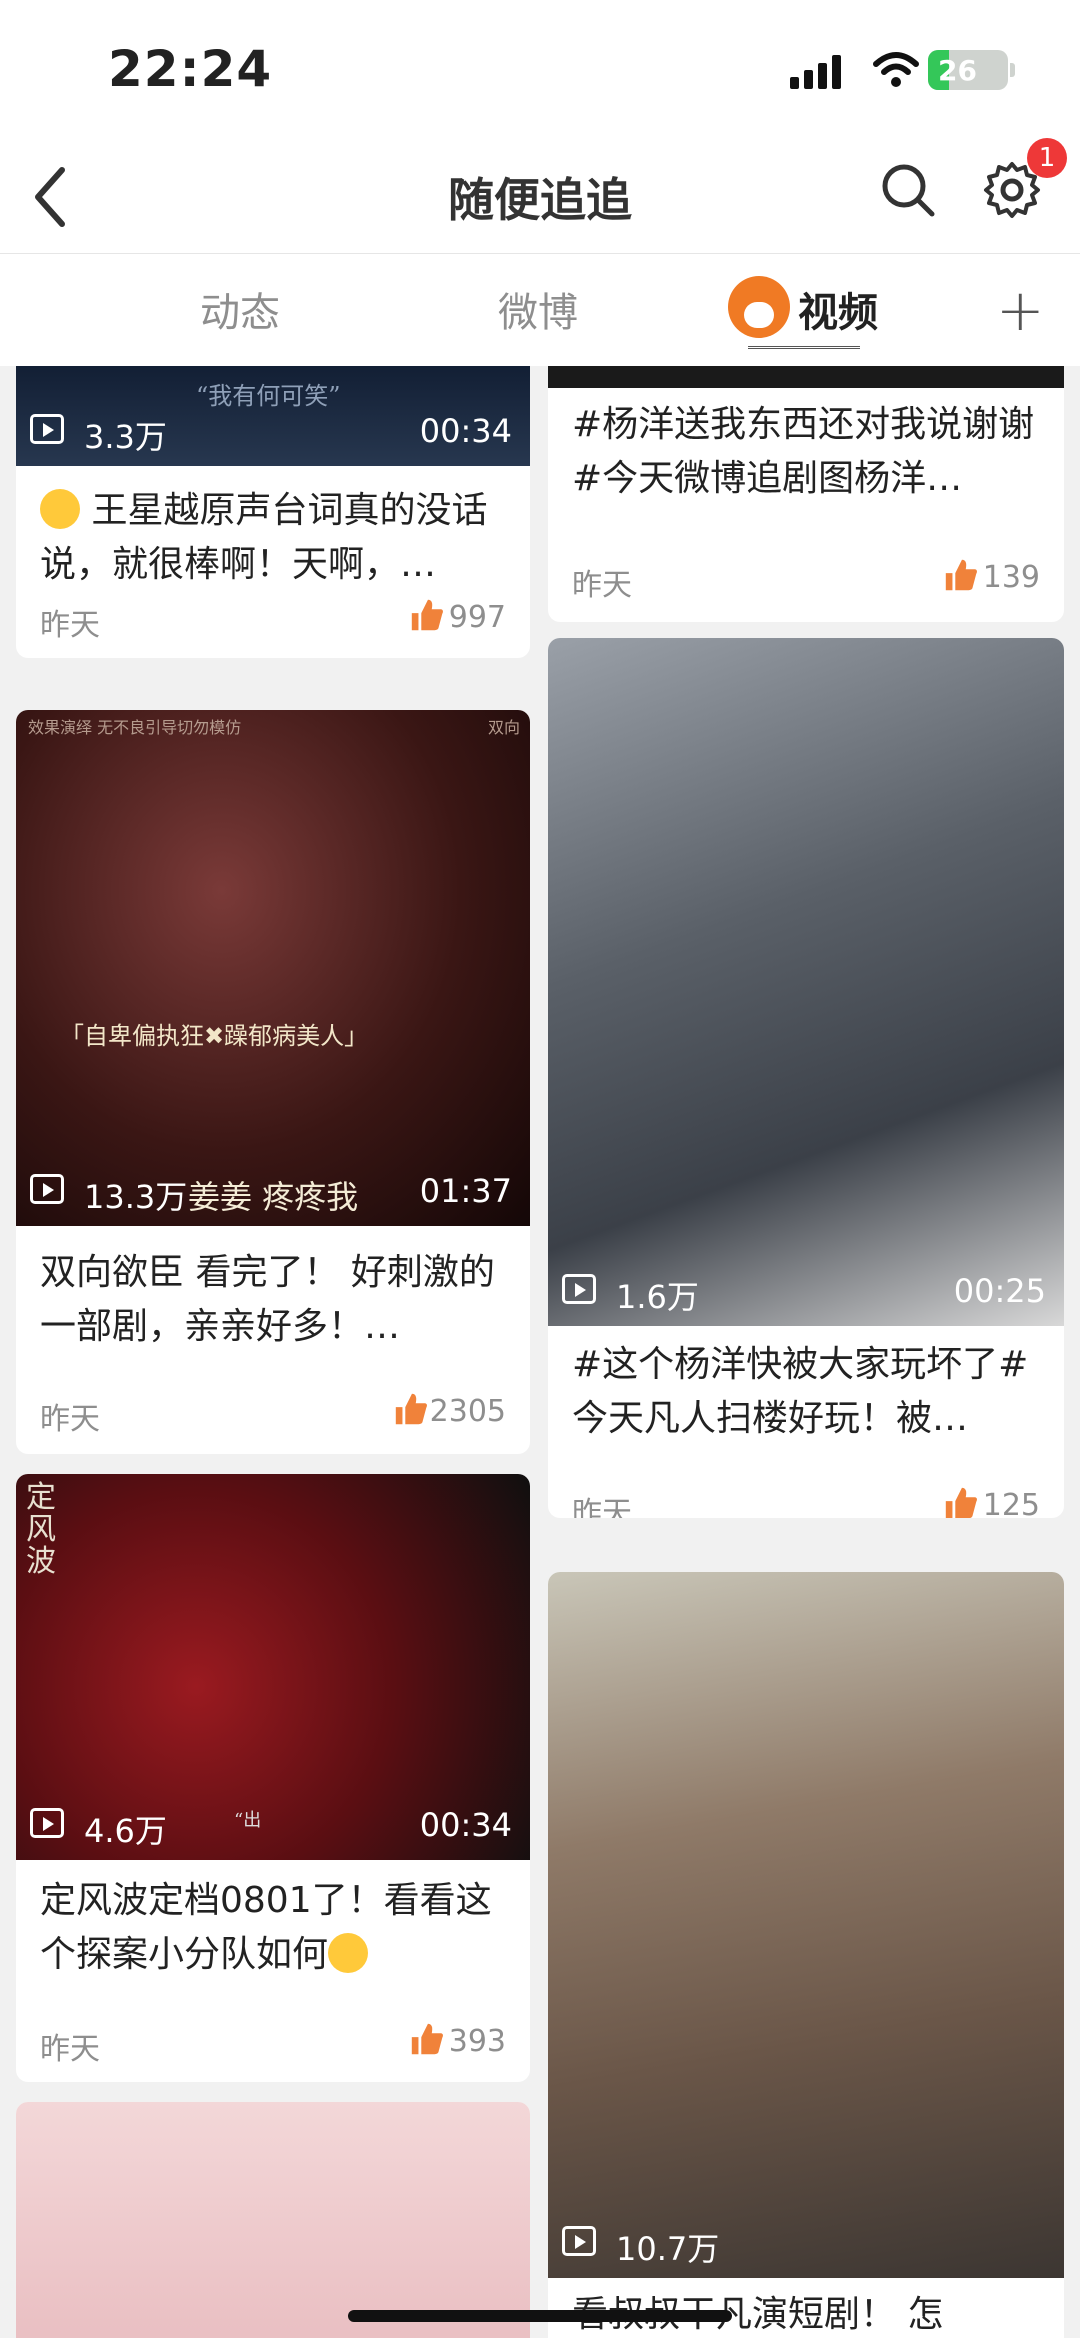 The width and height of the screenshot is (1080, 2338). What do you see at coordinates (806, 1501) in the screenshot?
I see `card-meta: 昨天 125` at bounding box center [806, 1501].